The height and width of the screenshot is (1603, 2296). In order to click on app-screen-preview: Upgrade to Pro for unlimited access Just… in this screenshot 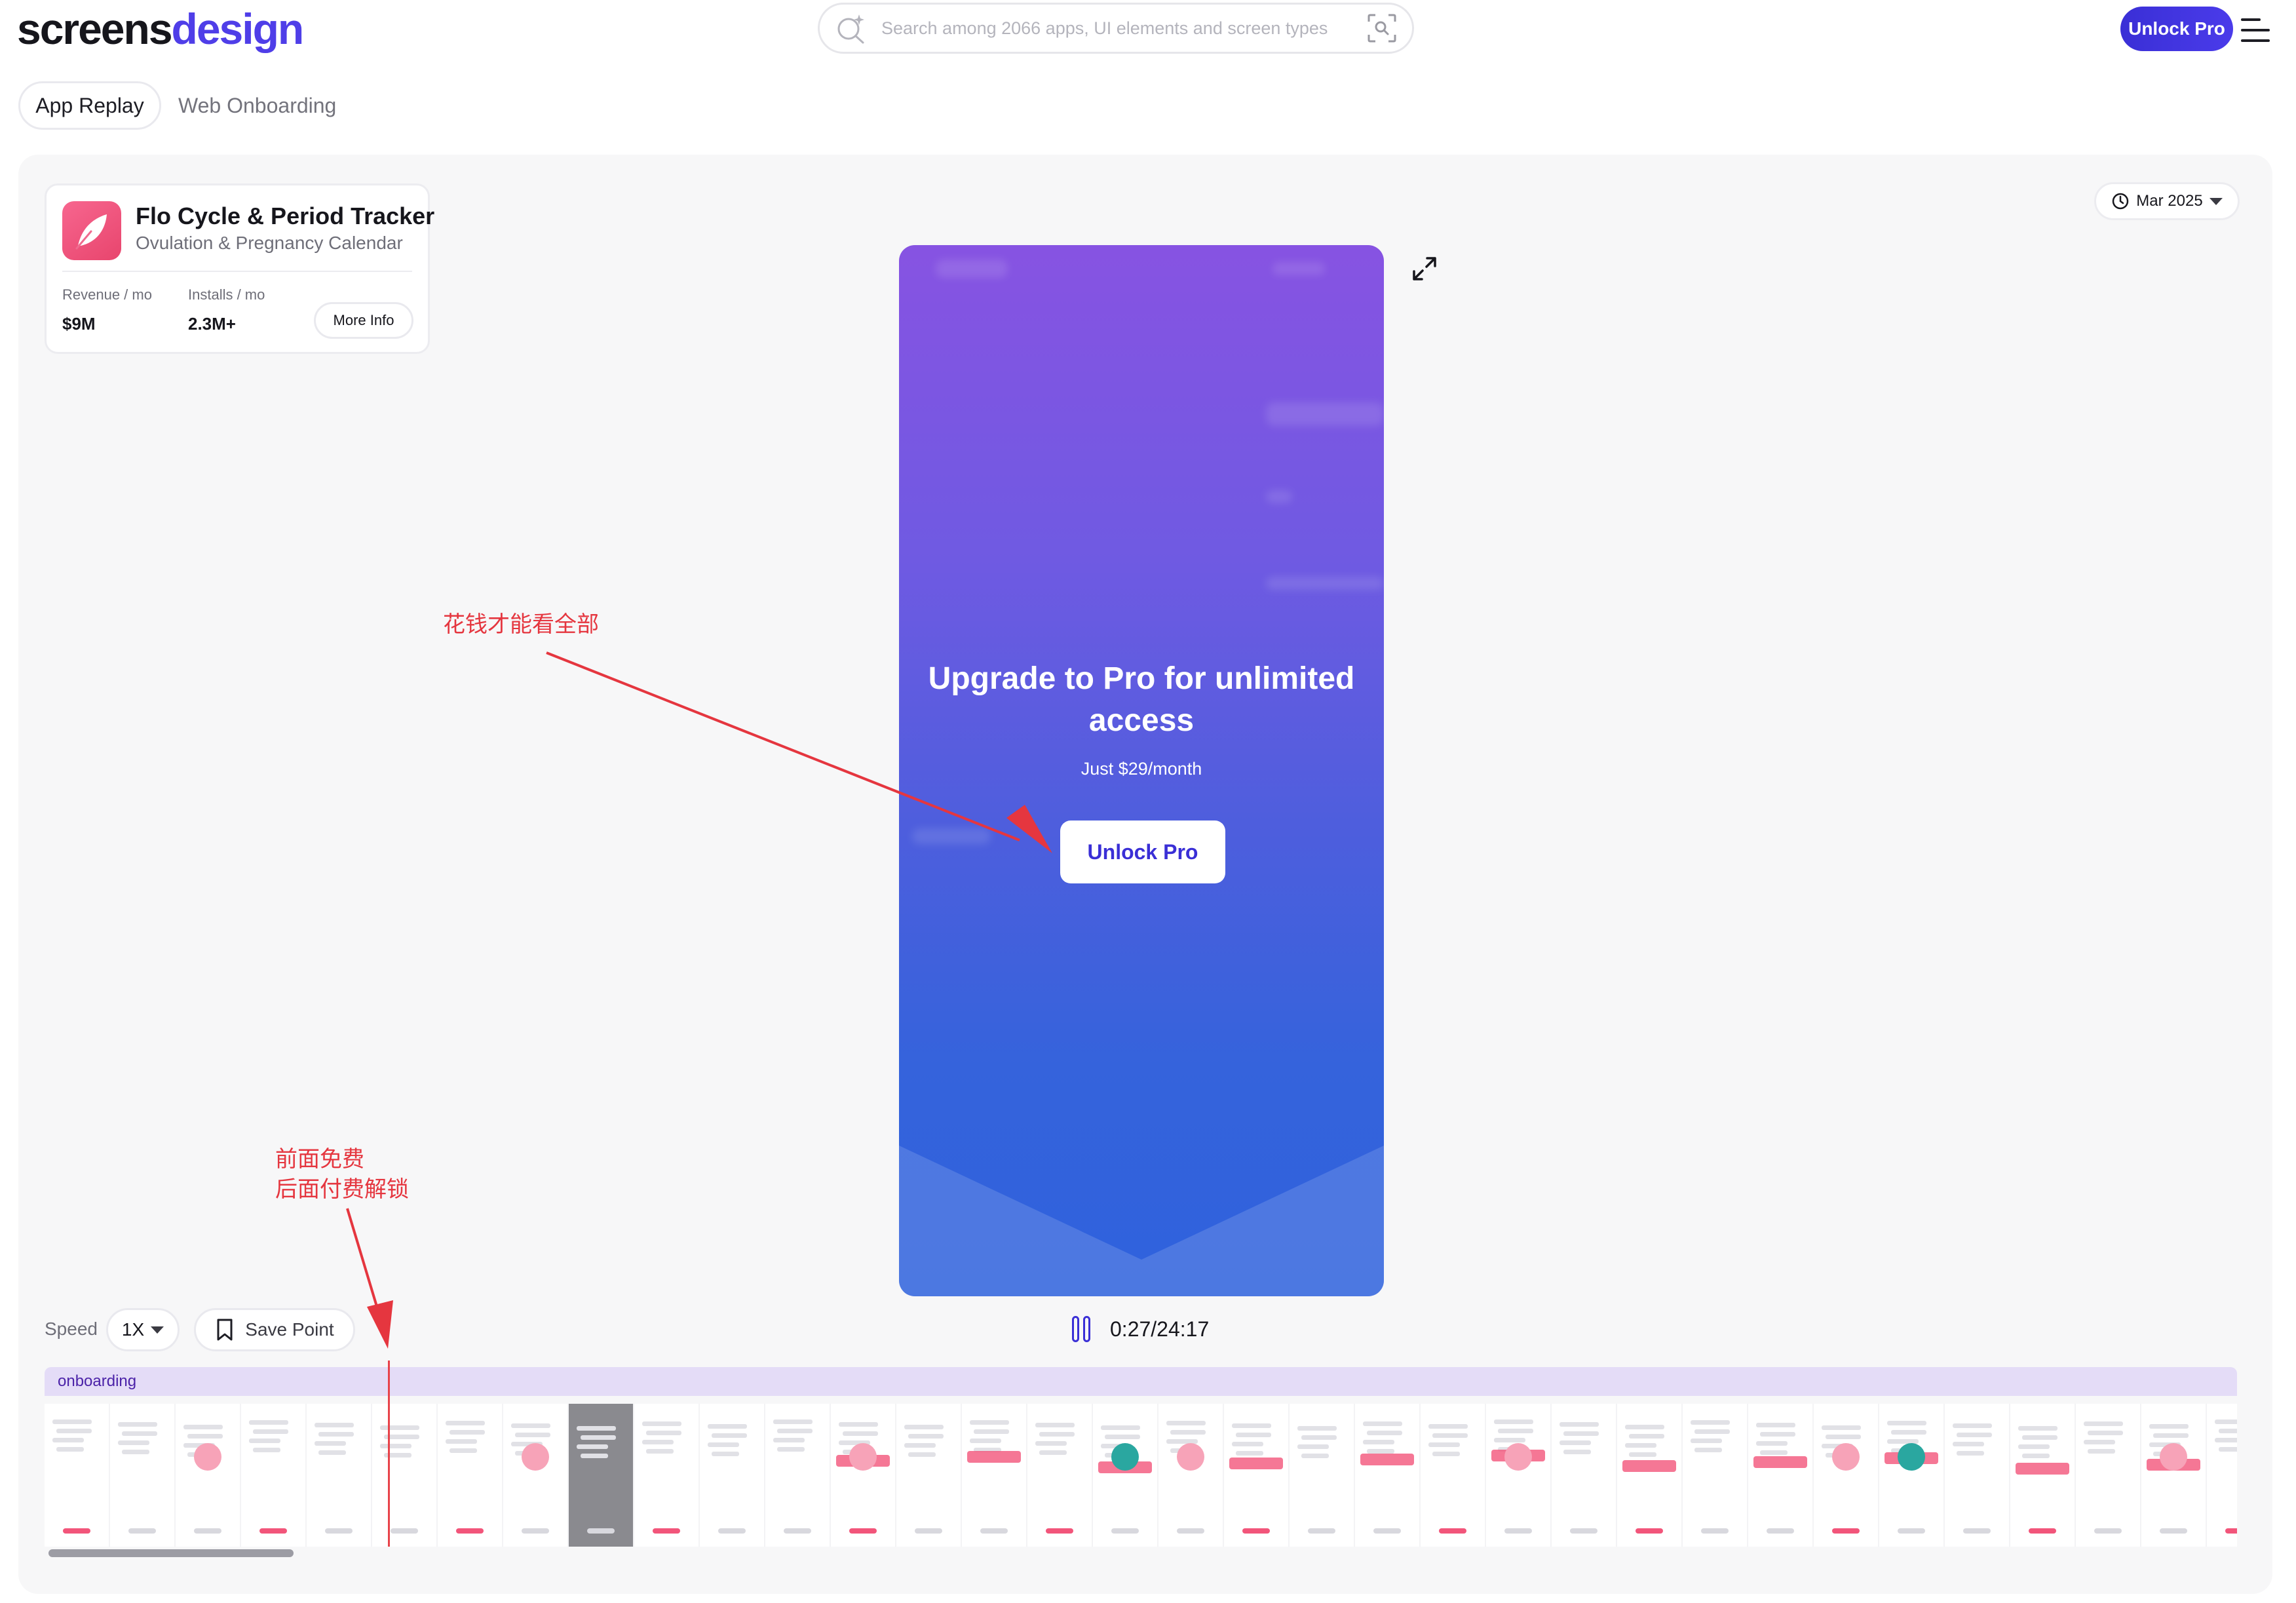, I will do `click(1141, 771)`.